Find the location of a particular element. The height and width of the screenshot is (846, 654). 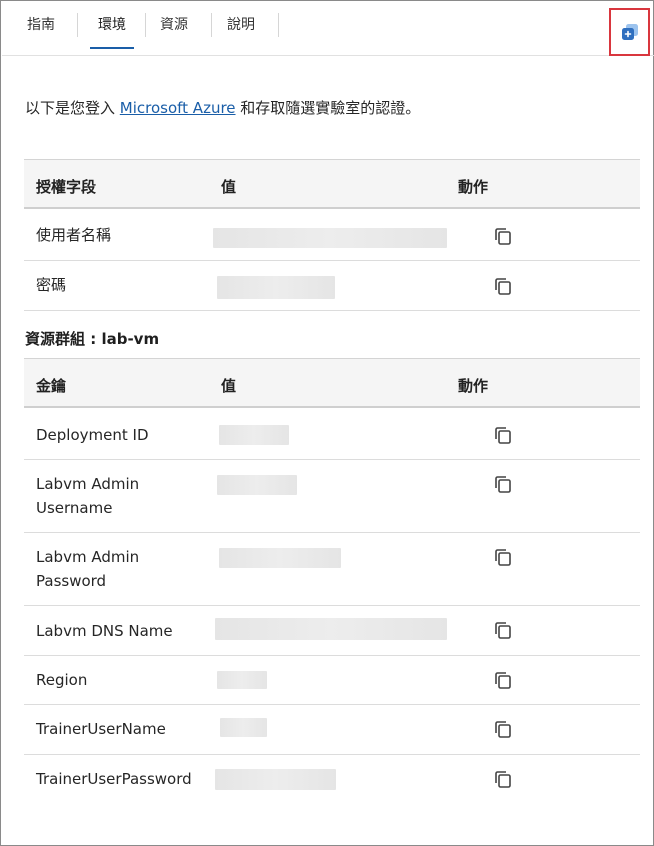

tab-label: 指南 is located at coordinates (41, 25).